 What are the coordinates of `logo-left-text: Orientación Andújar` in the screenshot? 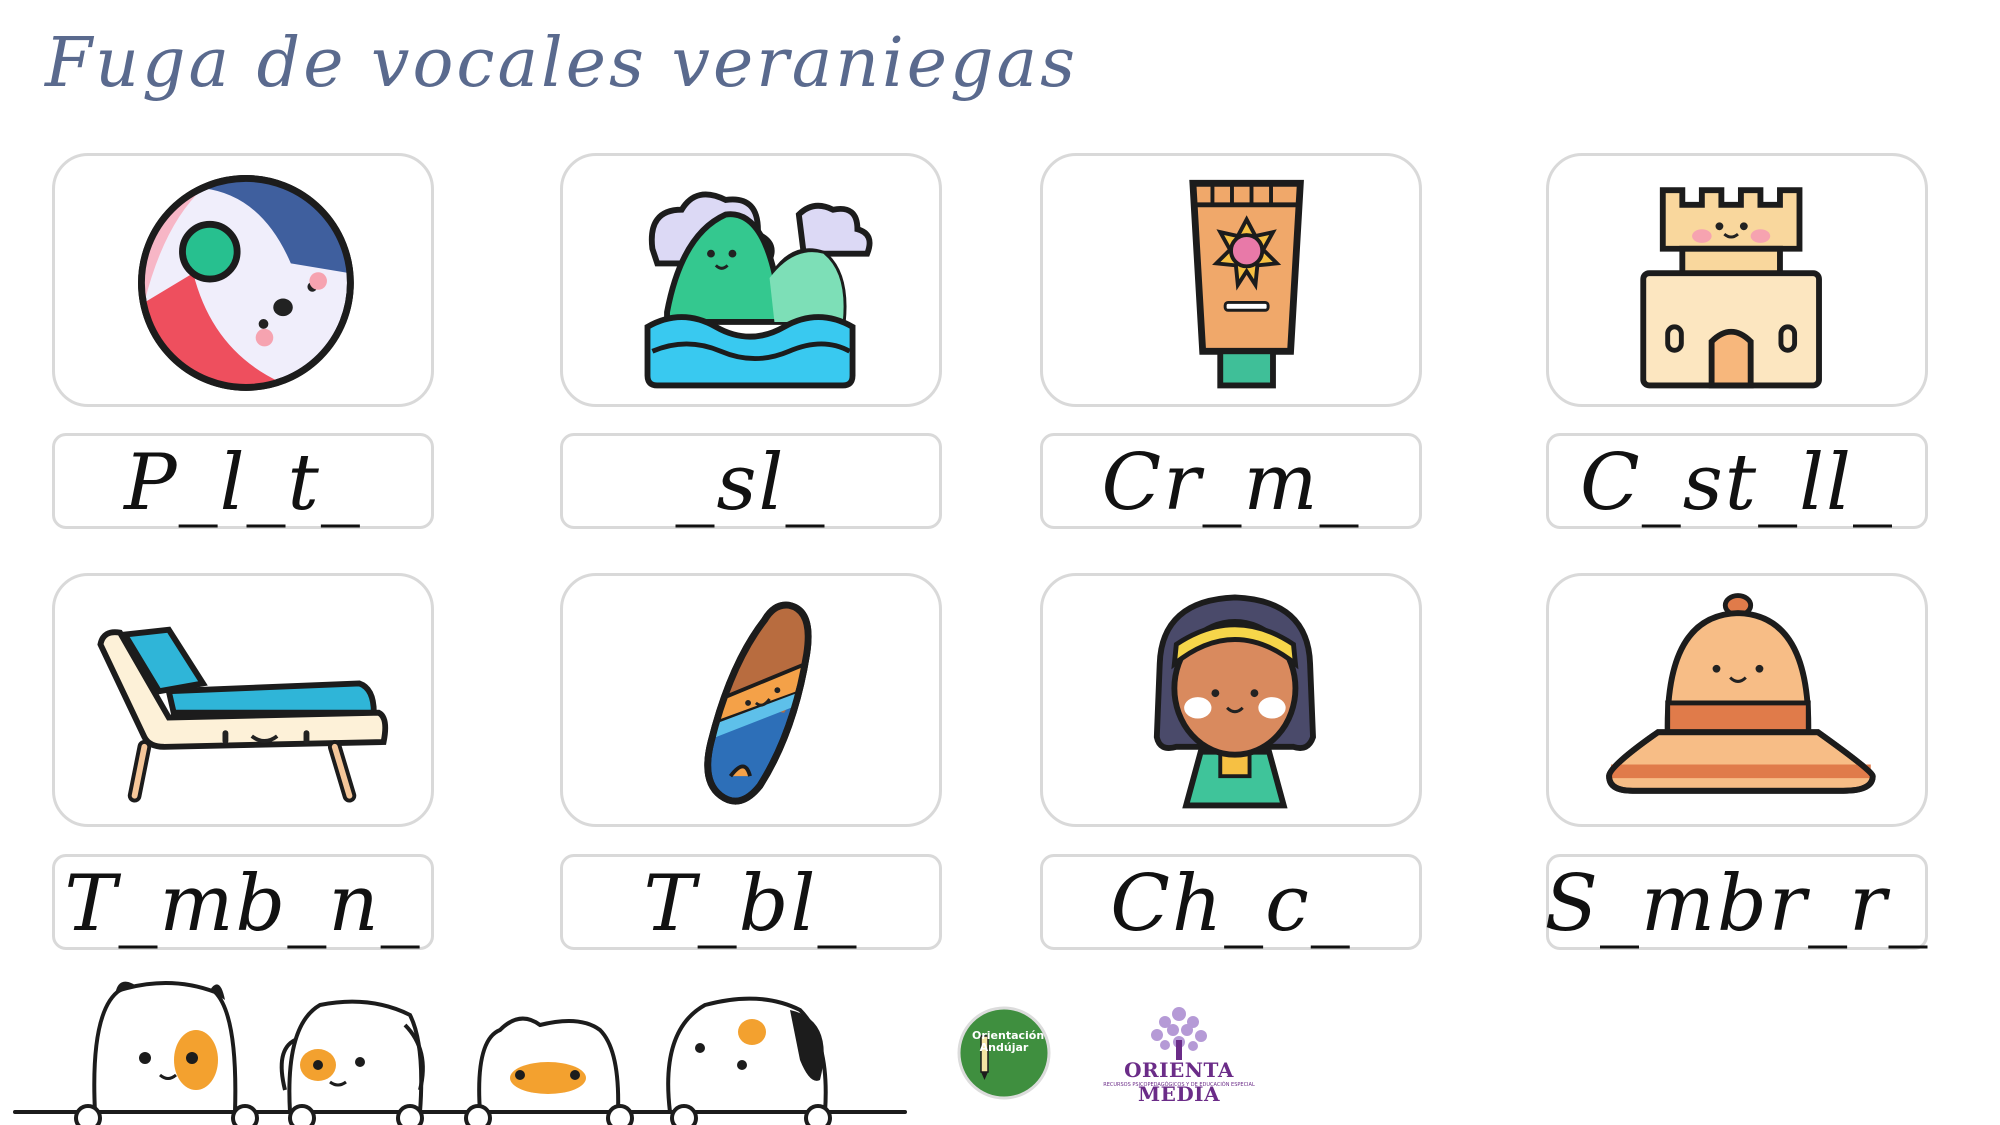 It's located at (1008, 1041).